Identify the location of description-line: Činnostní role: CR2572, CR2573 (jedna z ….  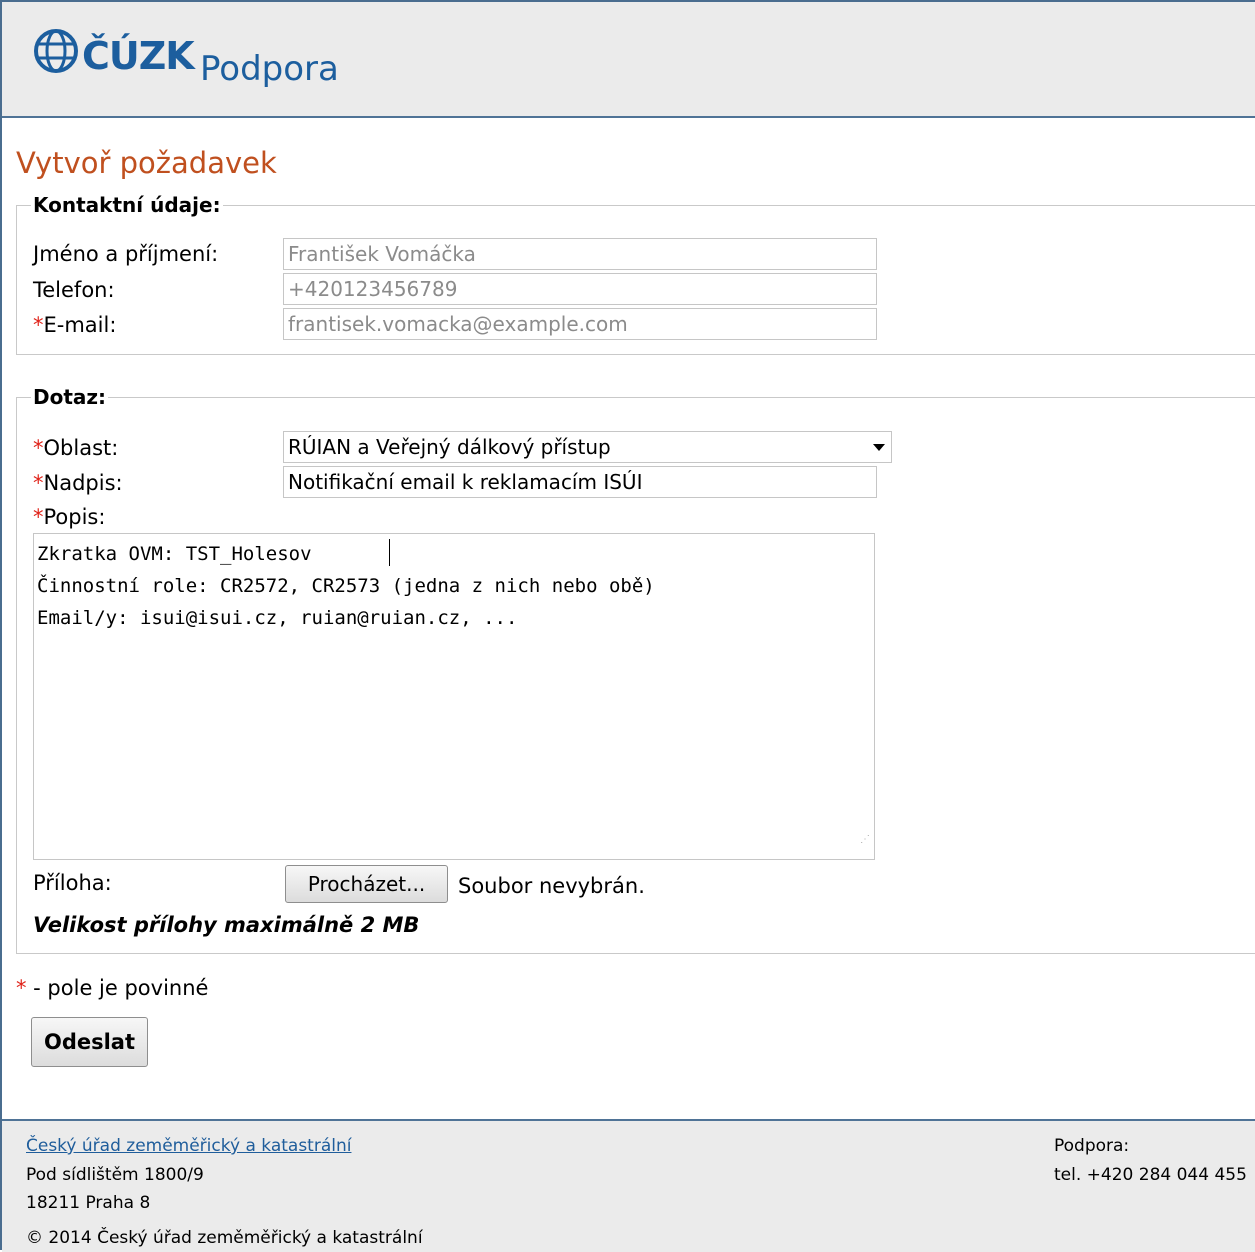
(346, 586).